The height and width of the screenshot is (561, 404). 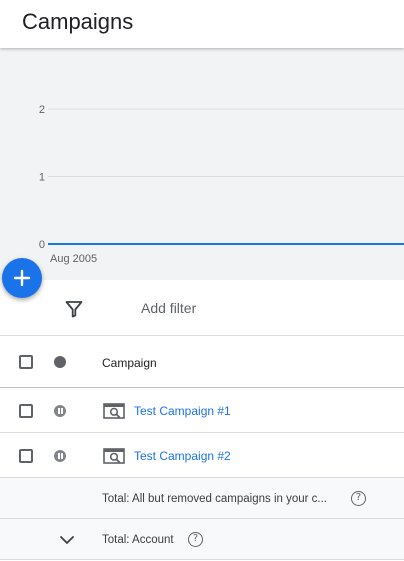 I want to click on table-row: Test Campaign #1, so click(x=202, y=410).